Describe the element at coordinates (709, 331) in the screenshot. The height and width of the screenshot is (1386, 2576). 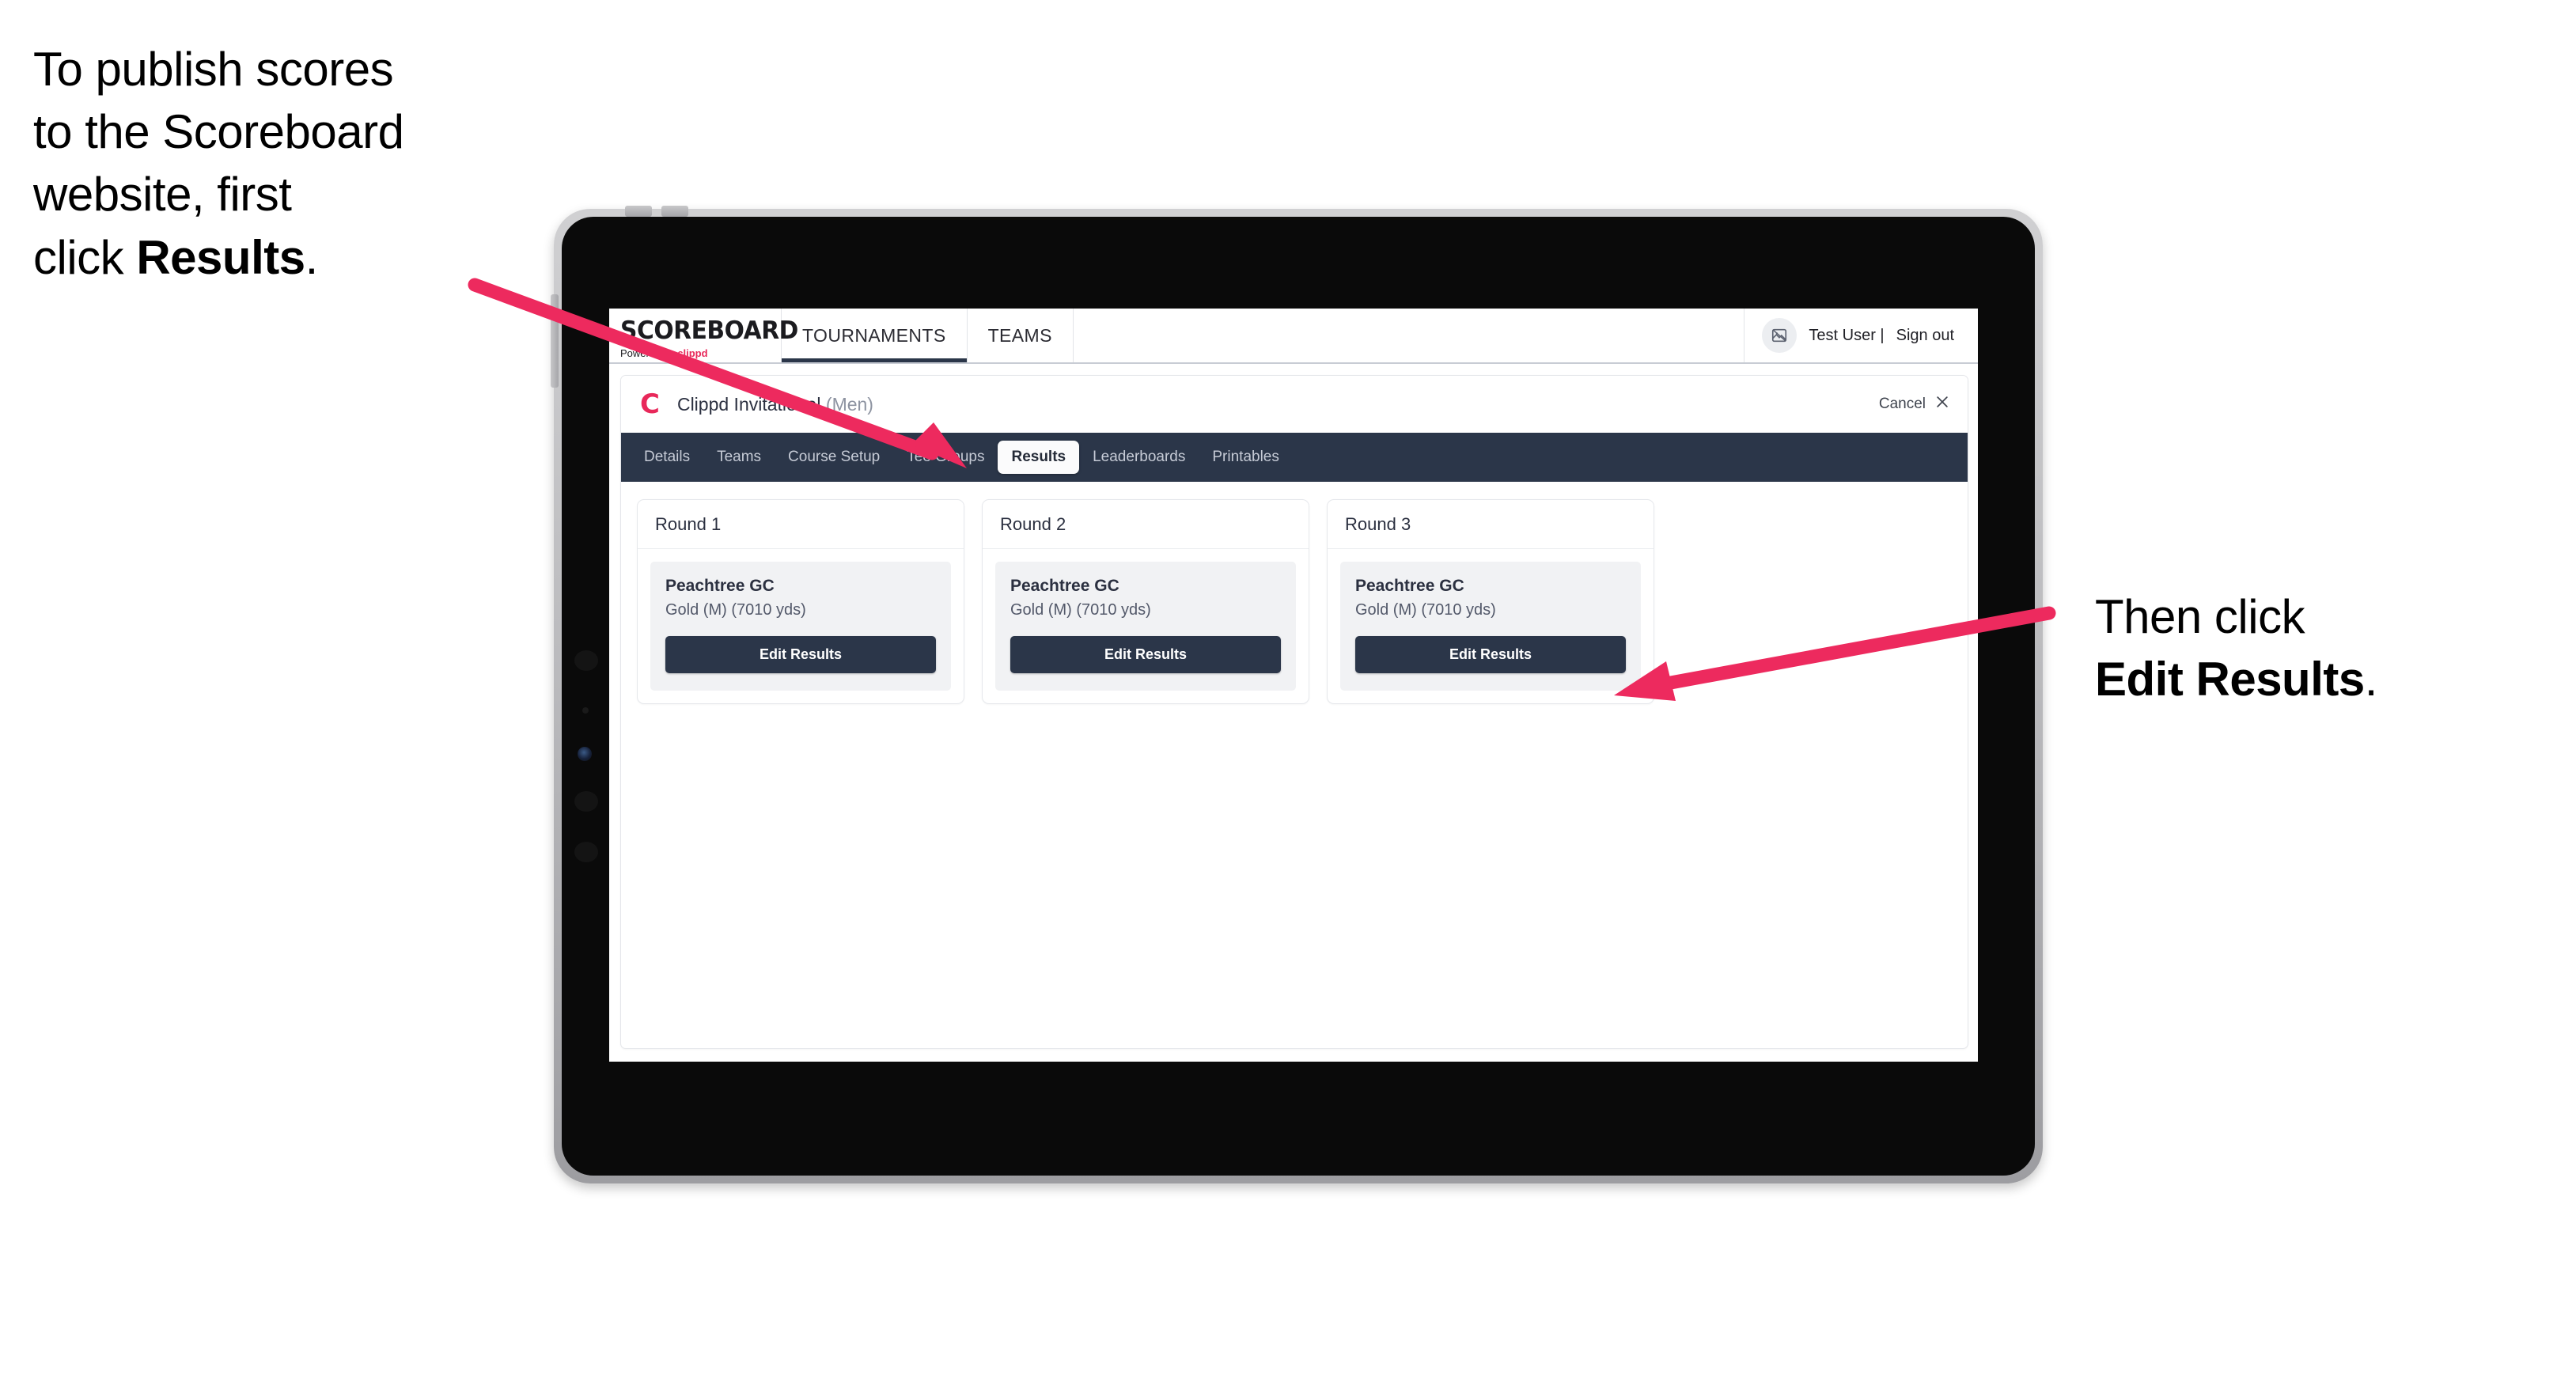
I see `brand-title: SCOREBOARD` at that location.